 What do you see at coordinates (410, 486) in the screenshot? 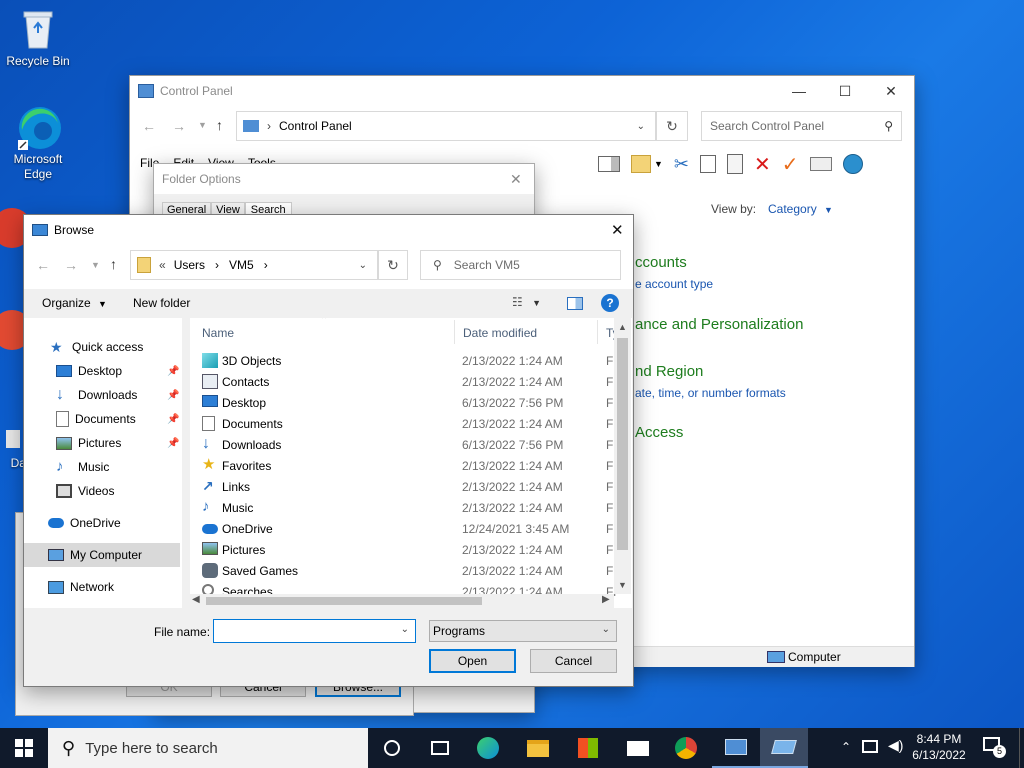
I see `file-row: ↗ Links 2/13/2022 1:24 AM Fi` at bounding box center [410, 486].